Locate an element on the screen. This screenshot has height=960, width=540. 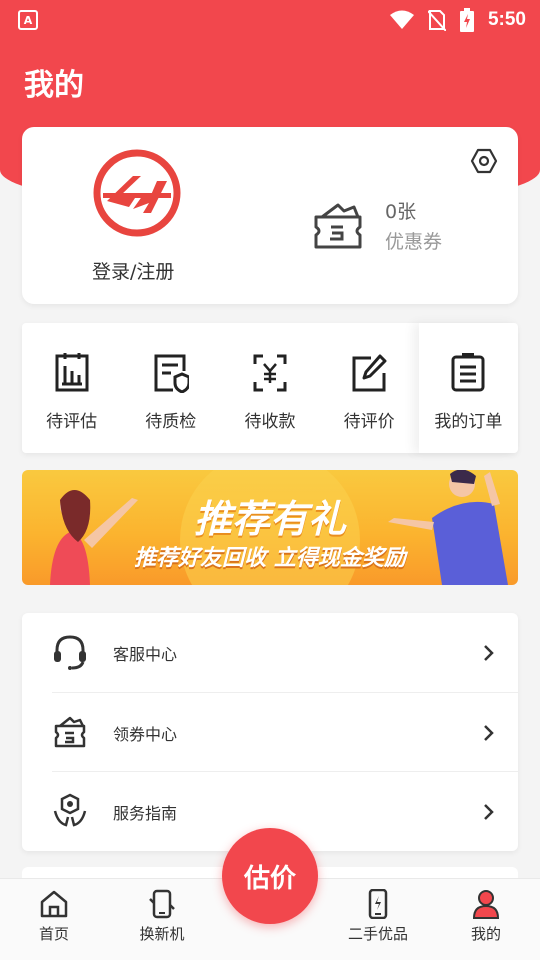
nav-used-goods: 二手优品 is located at coordinates (378, 916).